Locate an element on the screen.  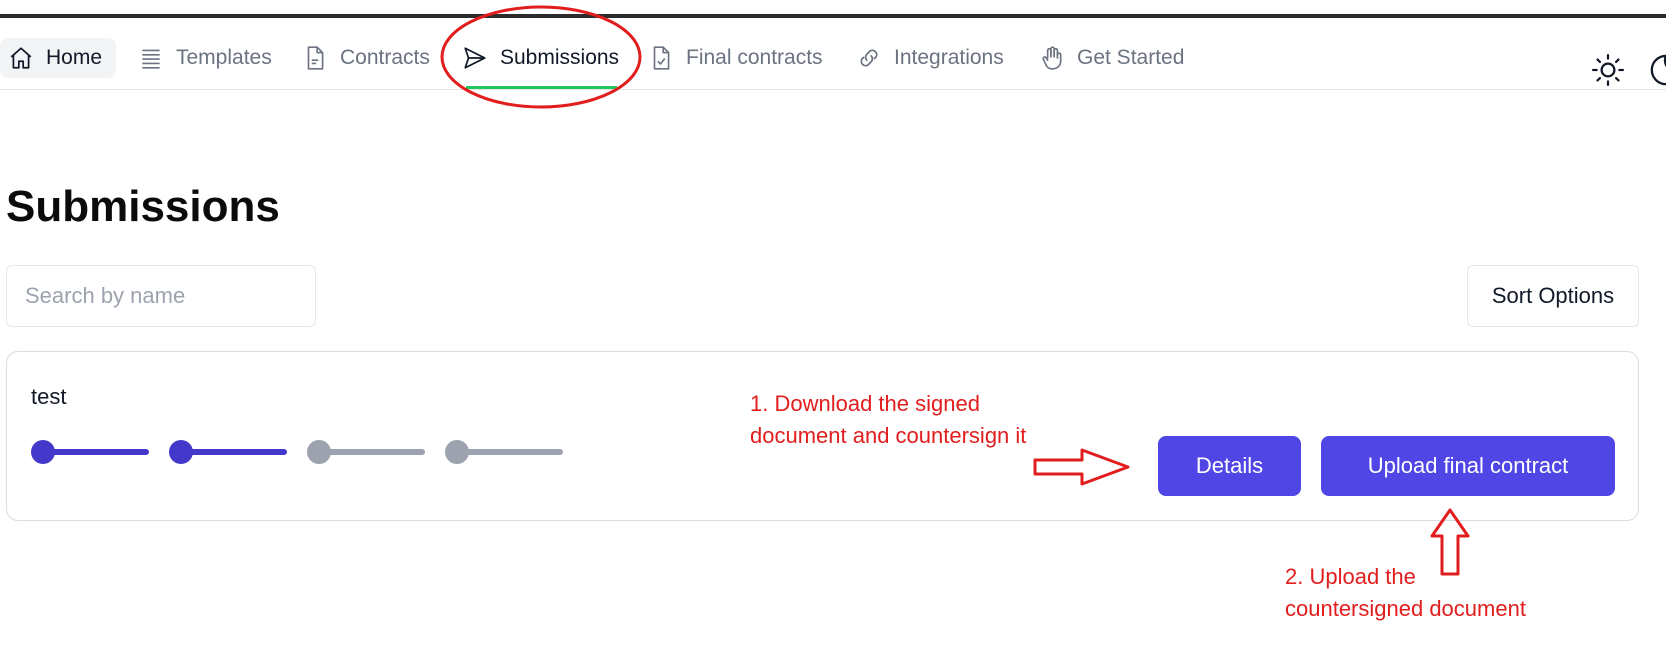
details-button: Details is located at coordinates (1229, 466).